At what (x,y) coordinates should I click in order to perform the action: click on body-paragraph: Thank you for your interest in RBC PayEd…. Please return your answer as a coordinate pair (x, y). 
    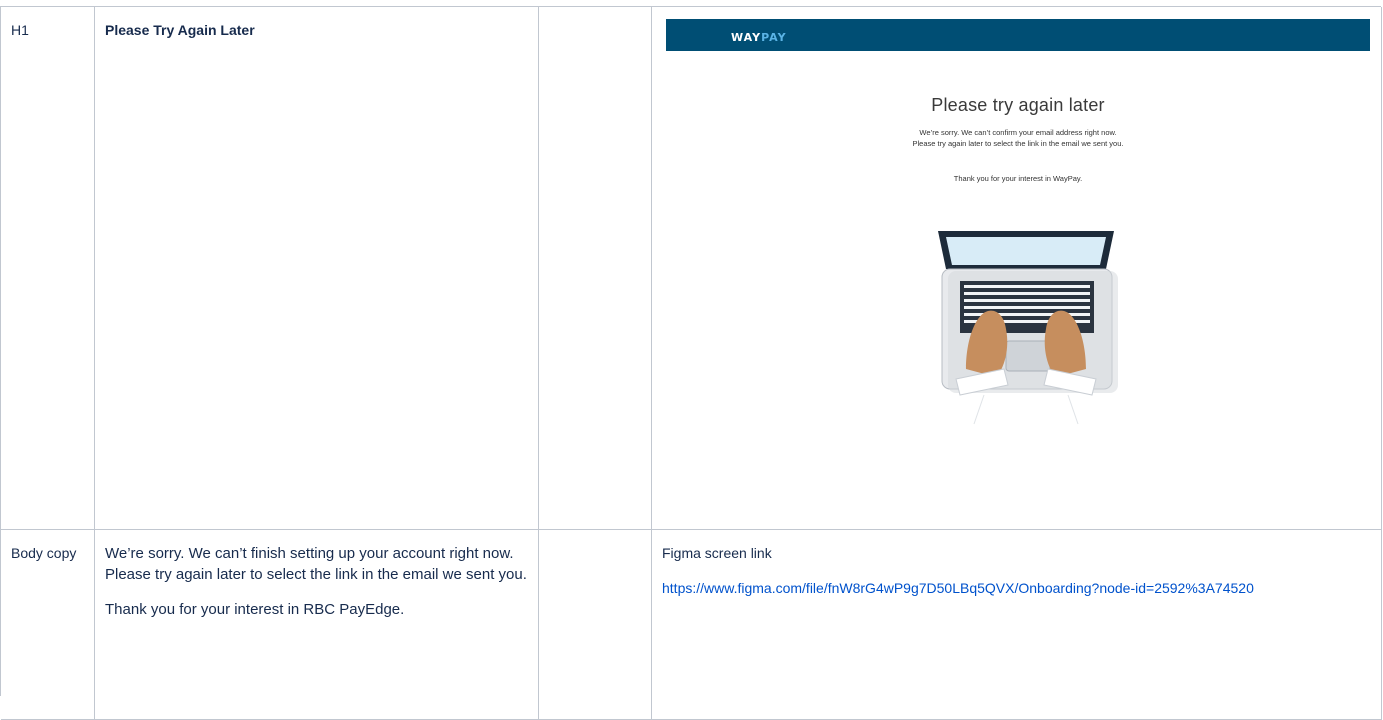
    Looking at the image, I should click on (255, 609).